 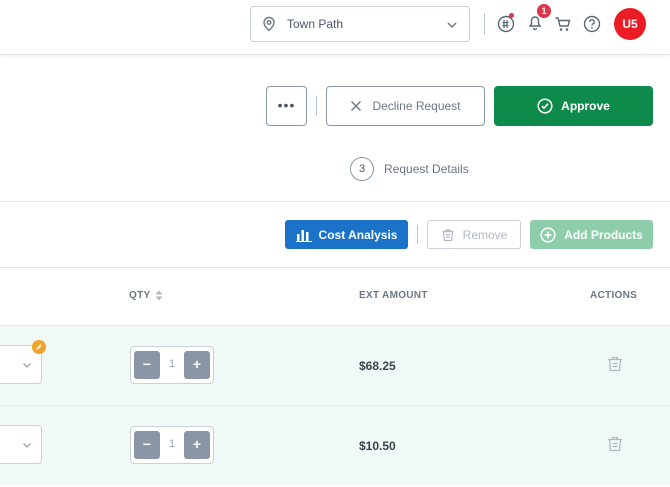 I want to click on location-select-value: Town Path, so click(x=315, y=24).